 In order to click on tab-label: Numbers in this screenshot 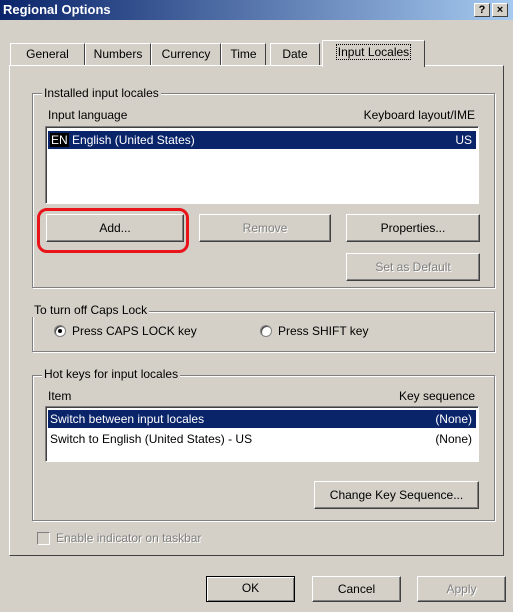, I will do `click(118, 54)`.